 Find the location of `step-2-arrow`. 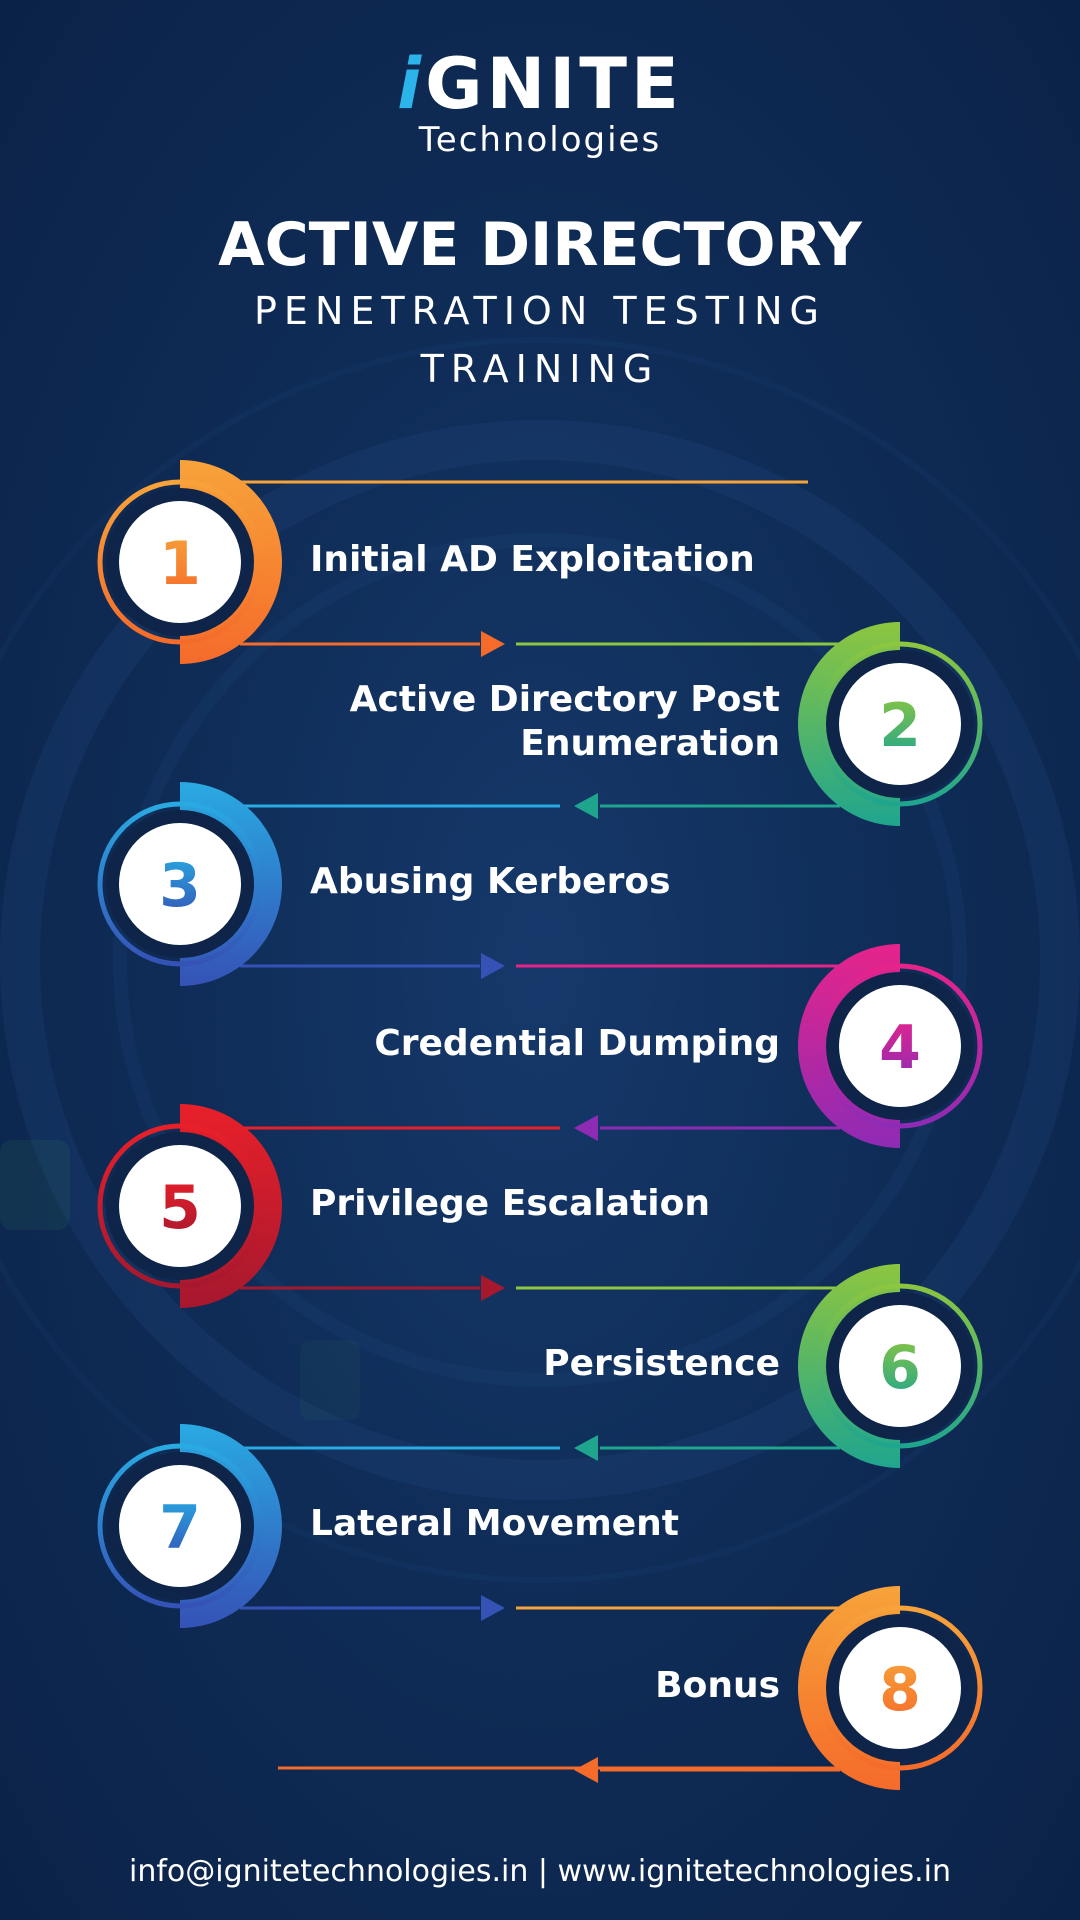

step-2-arrow is located at coordinates (586, 806).